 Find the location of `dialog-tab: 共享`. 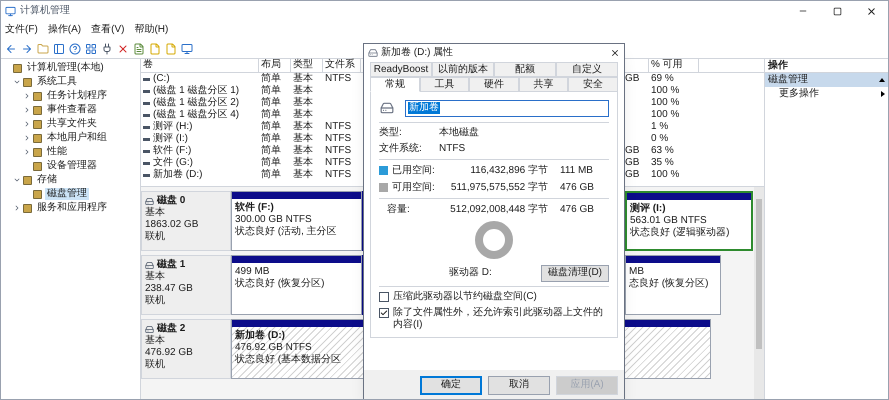

dialog-tab: 共享 is located at coordinates (543, 84).